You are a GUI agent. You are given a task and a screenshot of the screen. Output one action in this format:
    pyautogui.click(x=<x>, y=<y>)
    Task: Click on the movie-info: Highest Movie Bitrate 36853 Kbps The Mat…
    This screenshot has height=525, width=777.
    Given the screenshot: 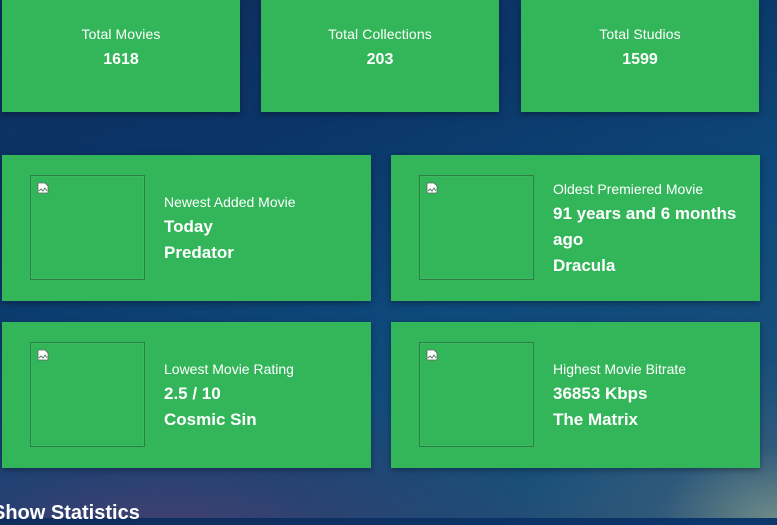 What is the action you would take?
    pyautogui.click(x=651, y=397)
    